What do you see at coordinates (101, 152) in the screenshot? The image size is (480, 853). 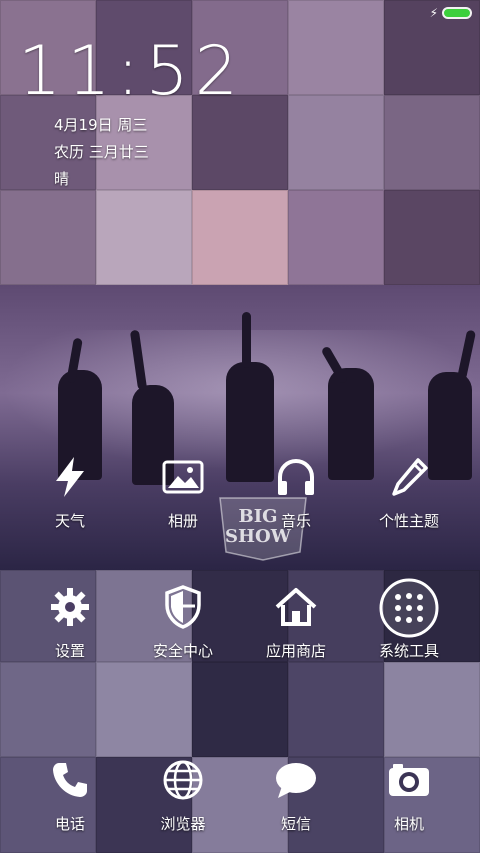 I see `lunar-date-text: 农历 三月廿三` at bounding box center [101, 152].